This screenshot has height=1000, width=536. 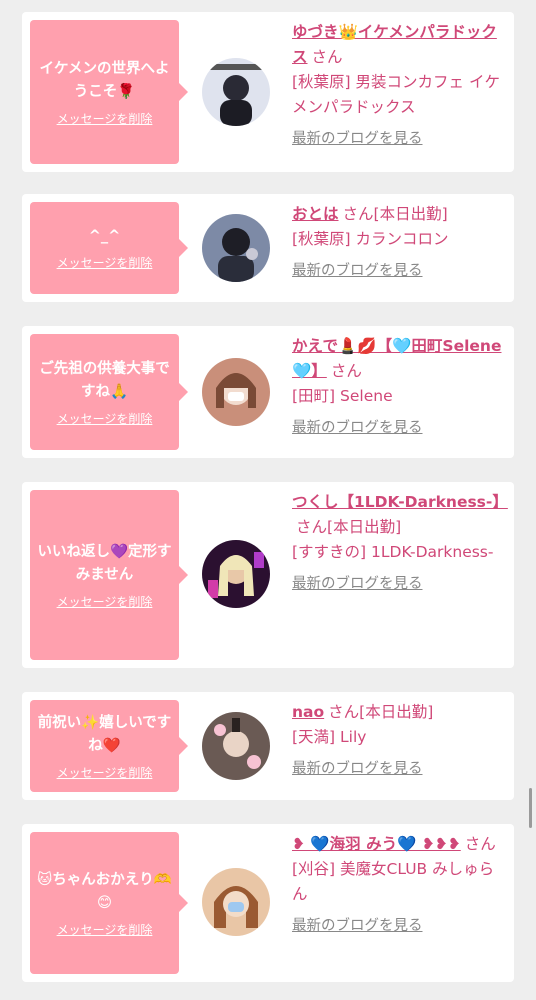 I want to click on message-bubble: ^_^ メッセージを削除, so click(x=109, y=248).